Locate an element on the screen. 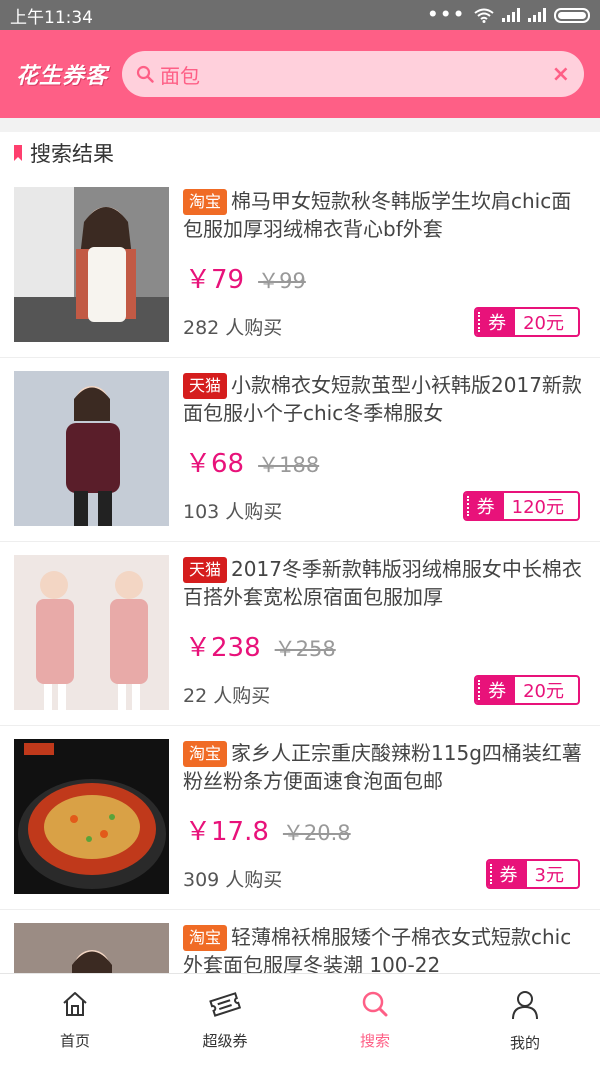 This screenshot has width=600, height=1067. tab-label: 我的 is located at coordinates (524, 1043).